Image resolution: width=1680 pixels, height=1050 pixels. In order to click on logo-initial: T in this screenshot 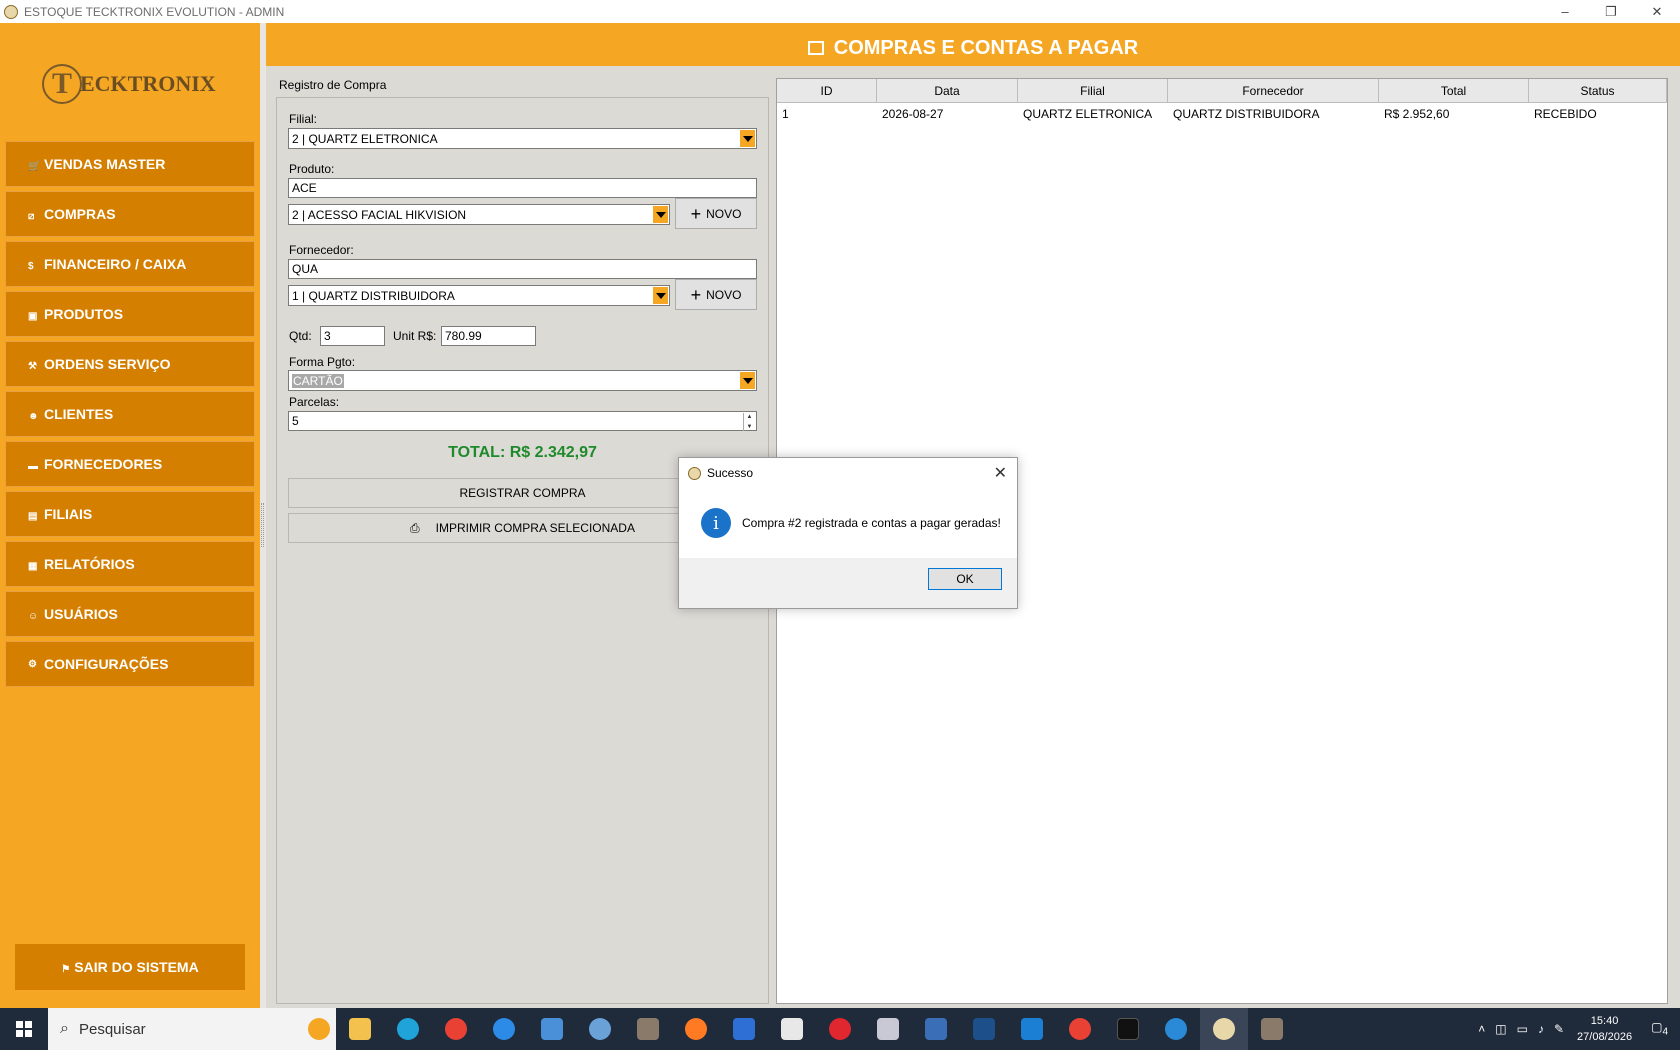, I will do `click(62, 84)`.